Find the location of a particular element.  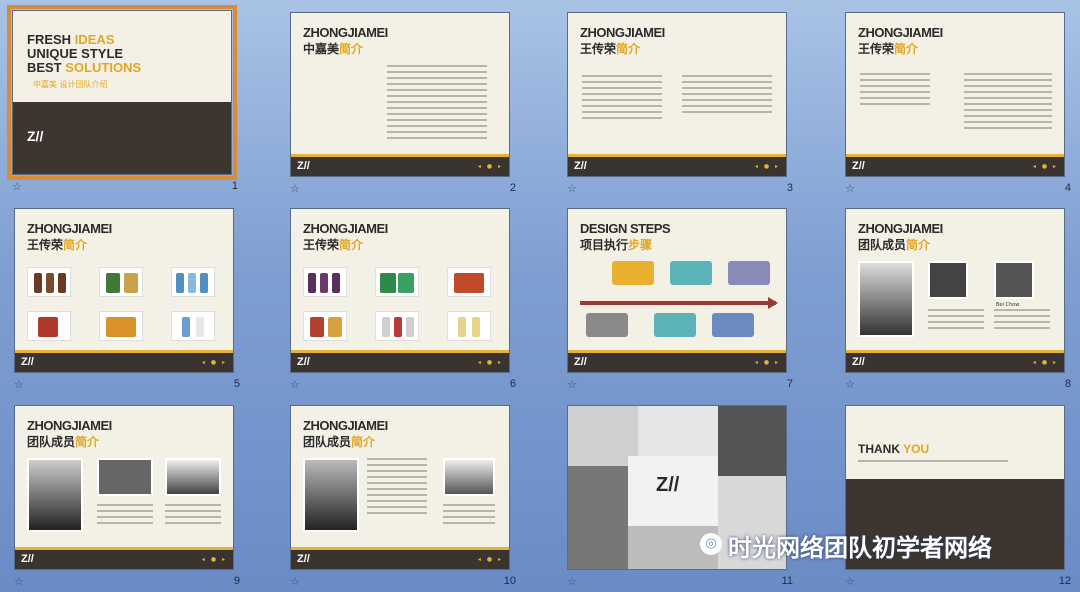

slide-thumbnail-10: ZHONGJIAMEI 团队成员简介 Z//◂ ● ▸ ☆ 10 is located at coordinates (408, 498).